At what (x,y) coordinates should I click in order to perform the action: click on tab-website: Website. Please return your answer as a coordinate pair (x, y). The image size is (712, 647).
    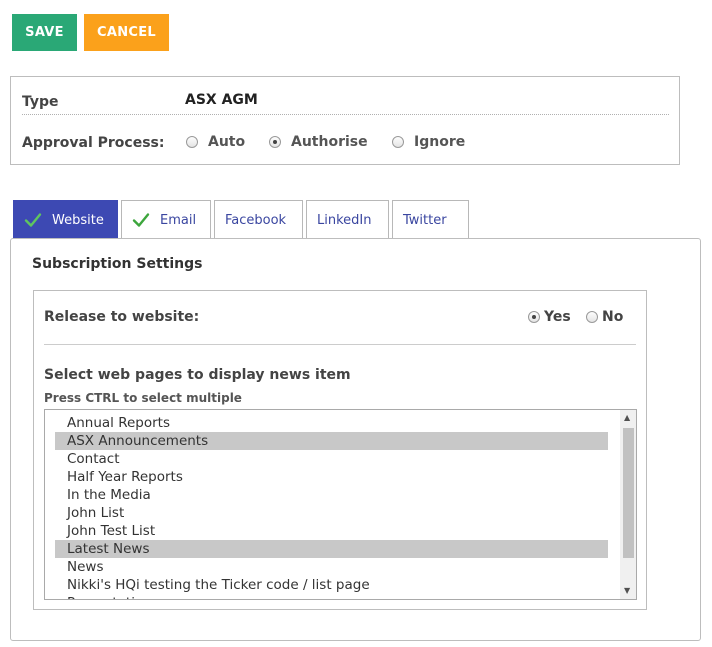
    Looking at the image, I should click on (65, 219).